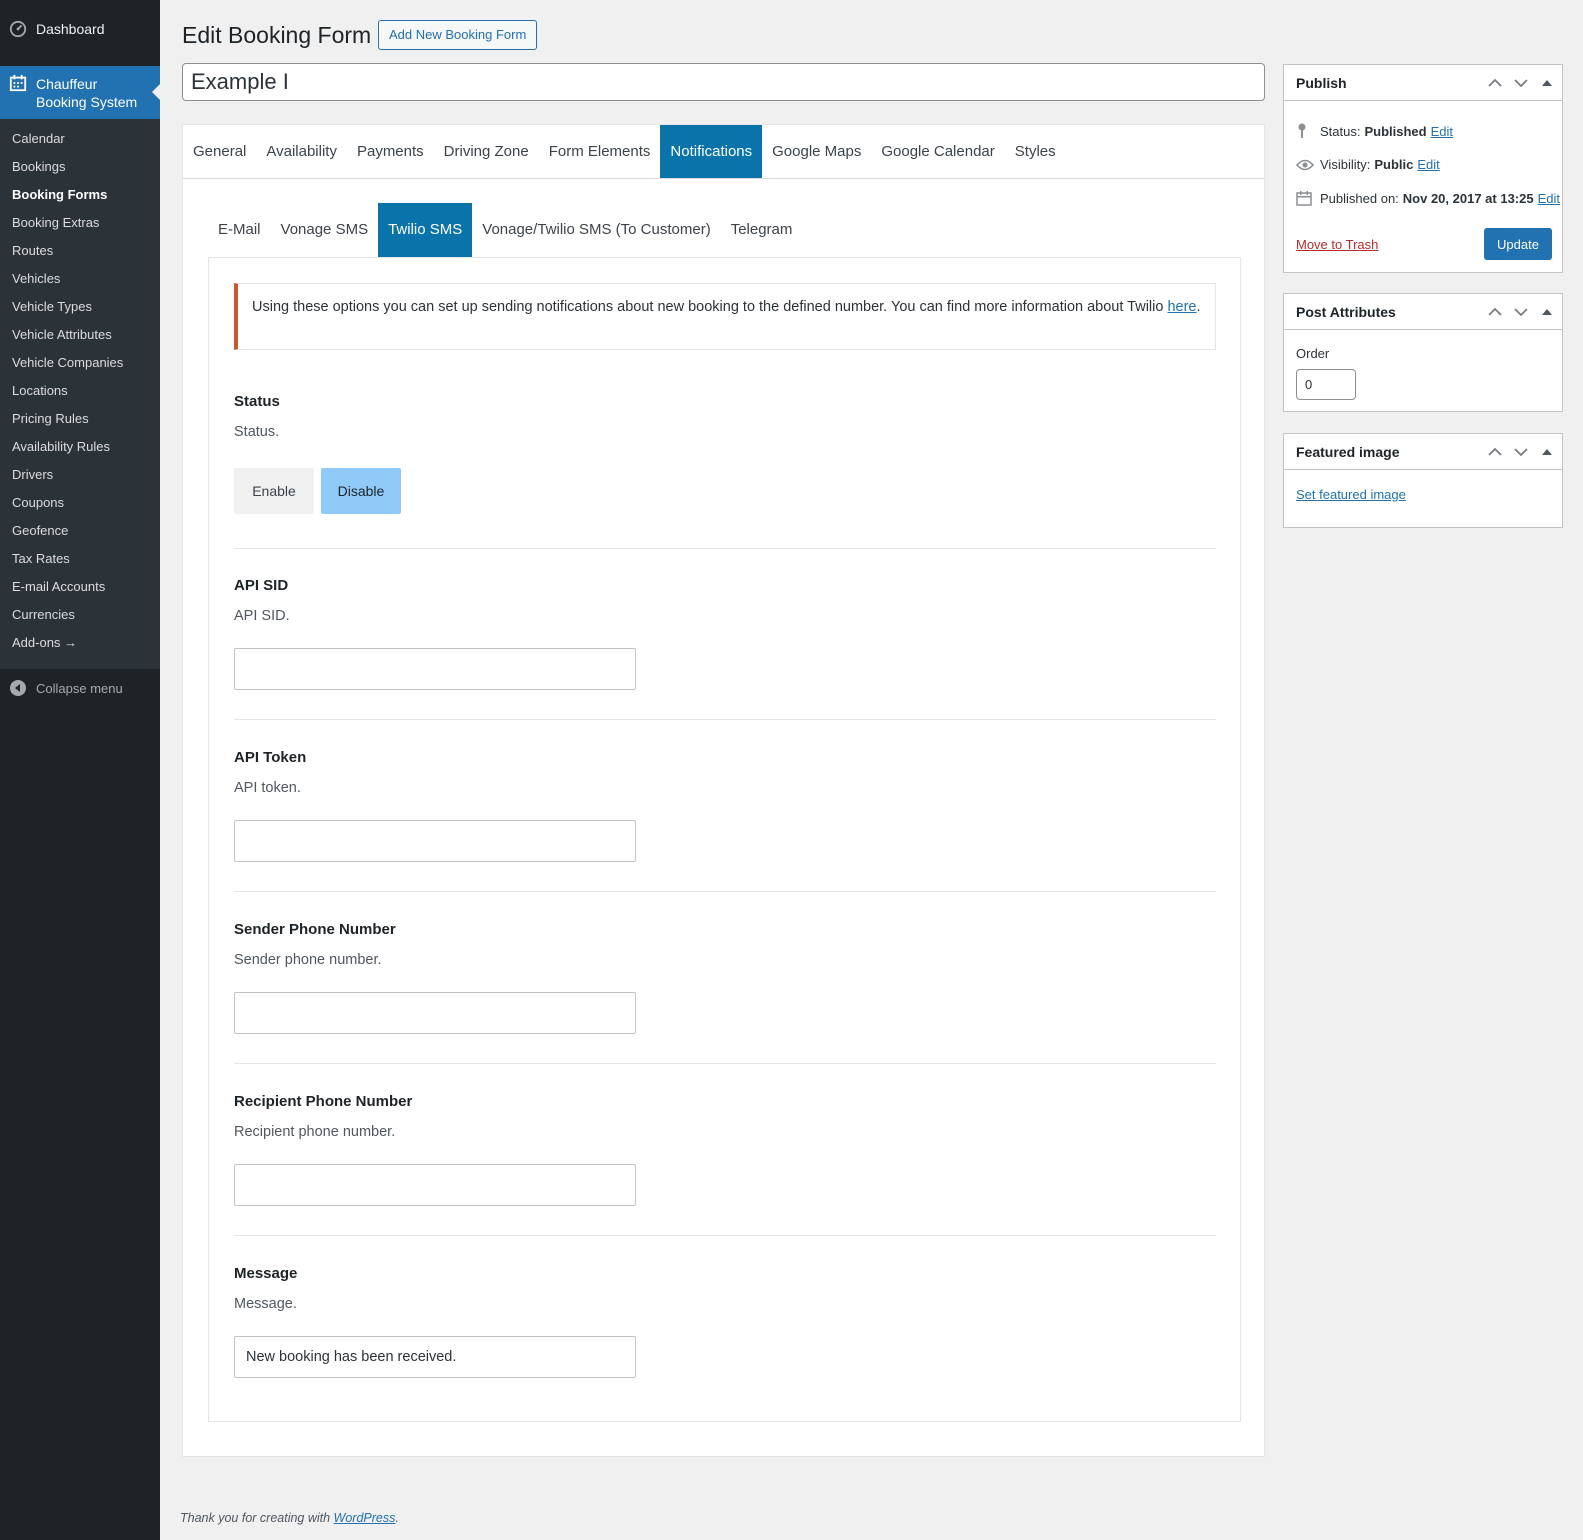  What do you see at coordinates (18, 29) in the screenshot?
I see `dashboard-icon` at bounding box center [18, 29].